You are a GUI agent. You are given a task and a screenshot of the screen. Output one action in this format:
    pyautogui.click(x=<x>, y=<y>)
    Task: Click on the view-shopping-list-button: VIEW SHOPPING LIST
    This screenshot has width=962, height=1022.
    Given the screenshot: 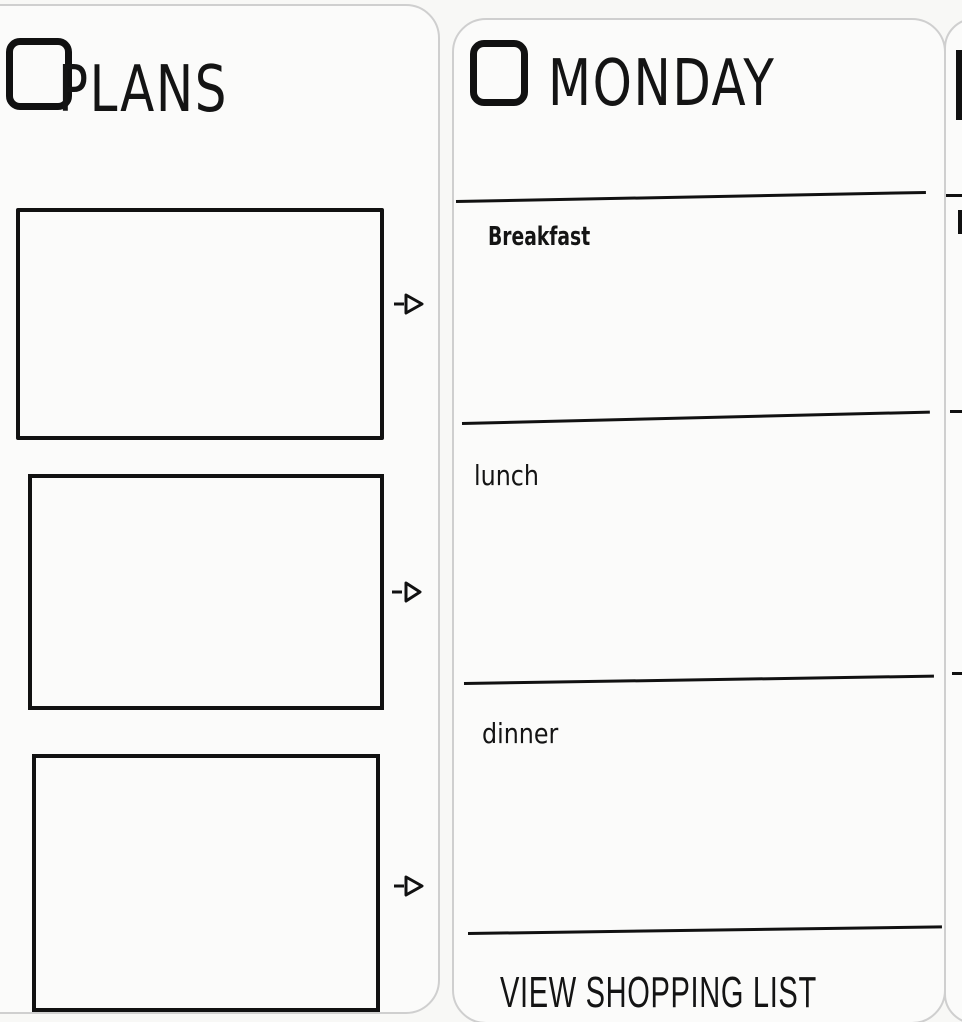 What is the action you would take?
    pyautogui.click(x=710, y=993)
    